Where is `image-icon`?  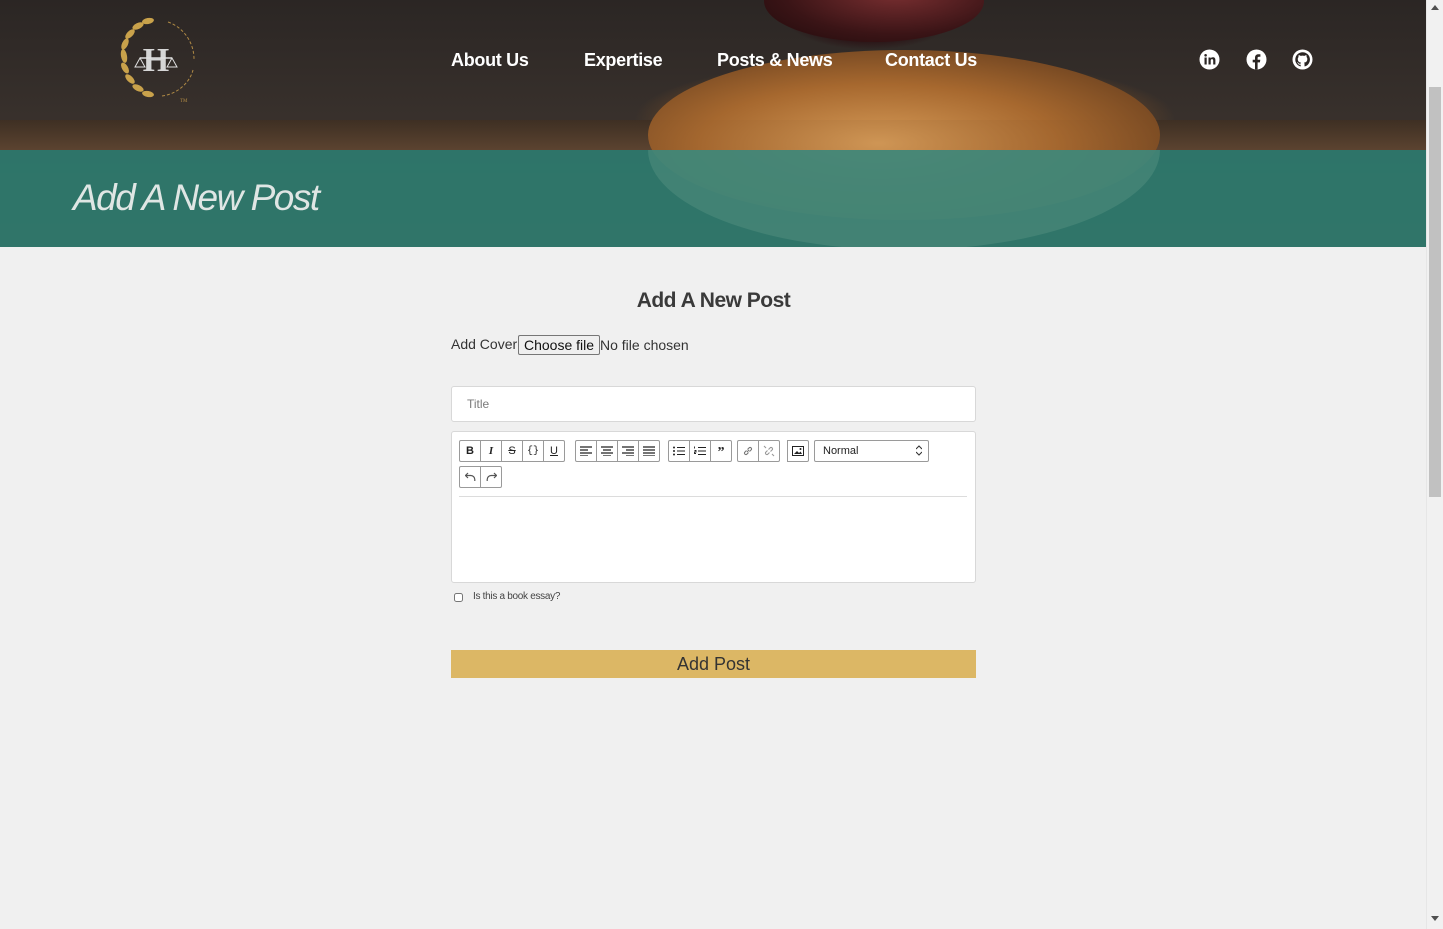 image-icon is located at coordinates (798, 451).